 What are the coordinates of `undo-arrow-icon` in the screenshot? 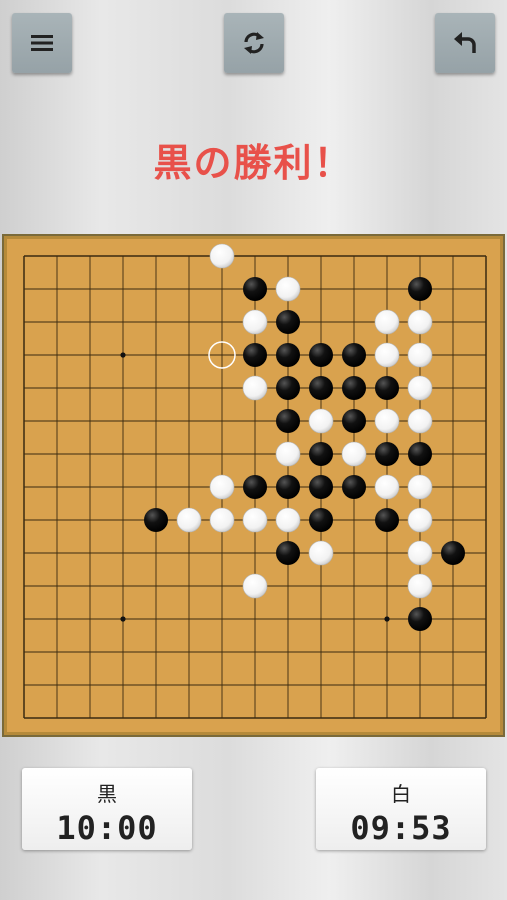 It's located at (465, 42).